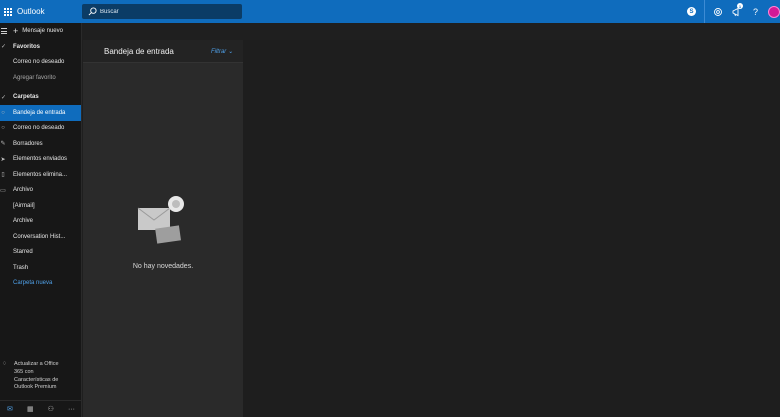 The height and width of the screenshot is (417, 780). What do you see at coordinates (740, 6) in the screenshot?
I see `notification-badge: 1` at bounding box center [740, 6].